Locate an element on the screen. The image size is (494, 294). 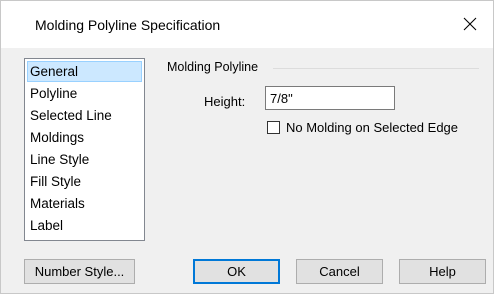
no-molding-checkbox-row: No Molding on Selected Edge is located at coordinates (362, 127).